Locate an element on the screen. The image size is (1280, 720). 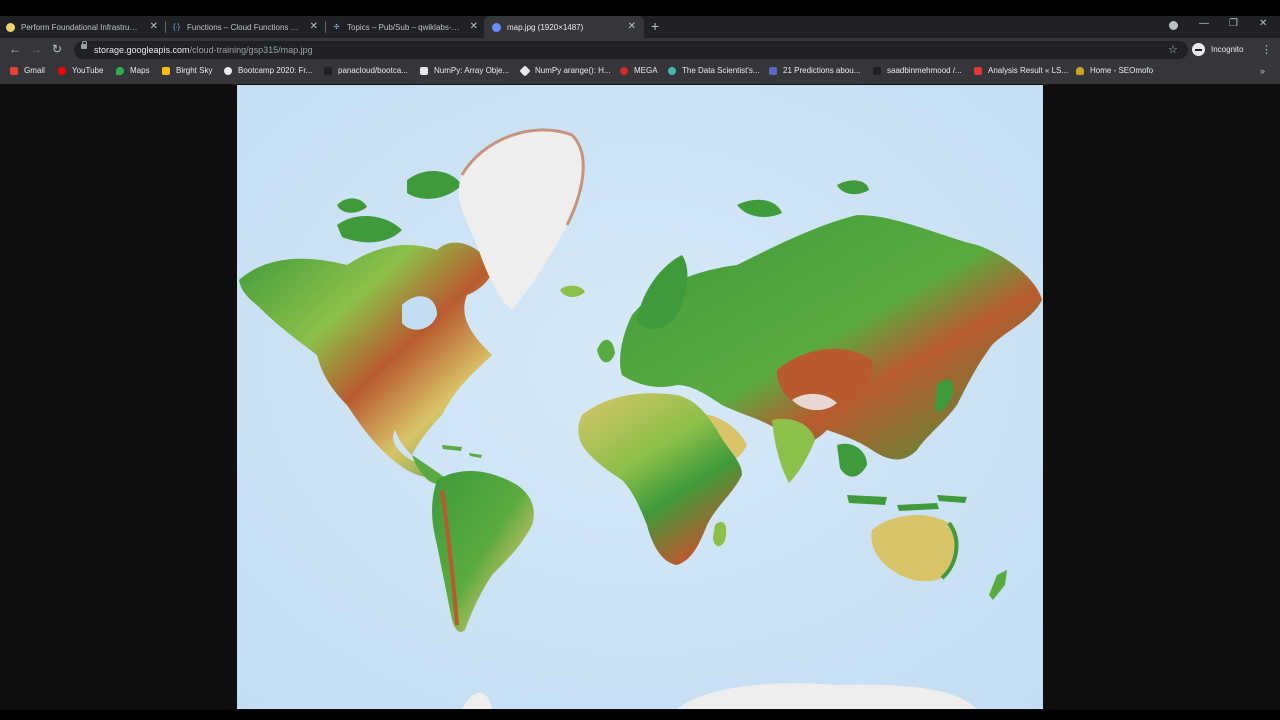
incognito-label: Incognito is located at coordinates (1227, 49).